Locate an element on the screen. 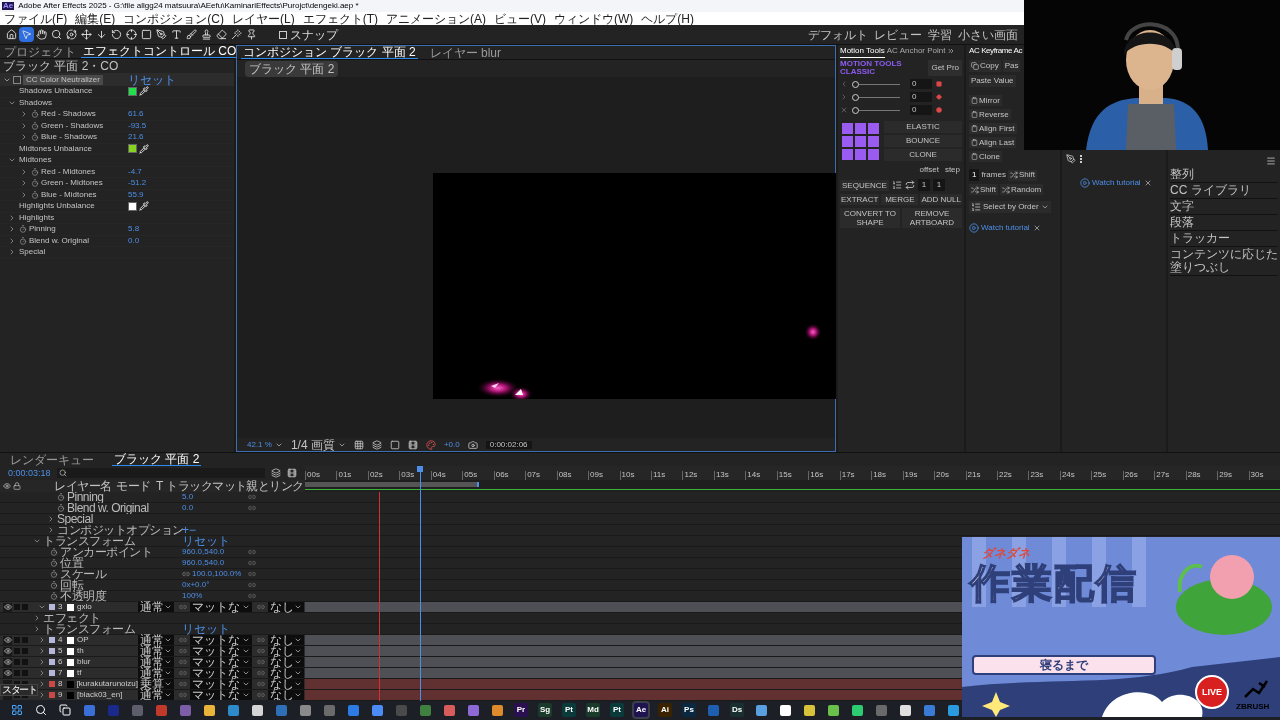 Image resolution: width=1280 pixels, height=720 pixels. panel-title: AC Keyframe Ac is located at coordinates (996, 51).